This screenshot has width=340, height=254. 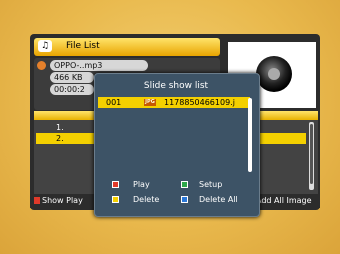 What do you see at coordinates (99, 65) in the screenshot?
I see `file-name-field: OPPO-..mp3` at bounding box center [99, 65].